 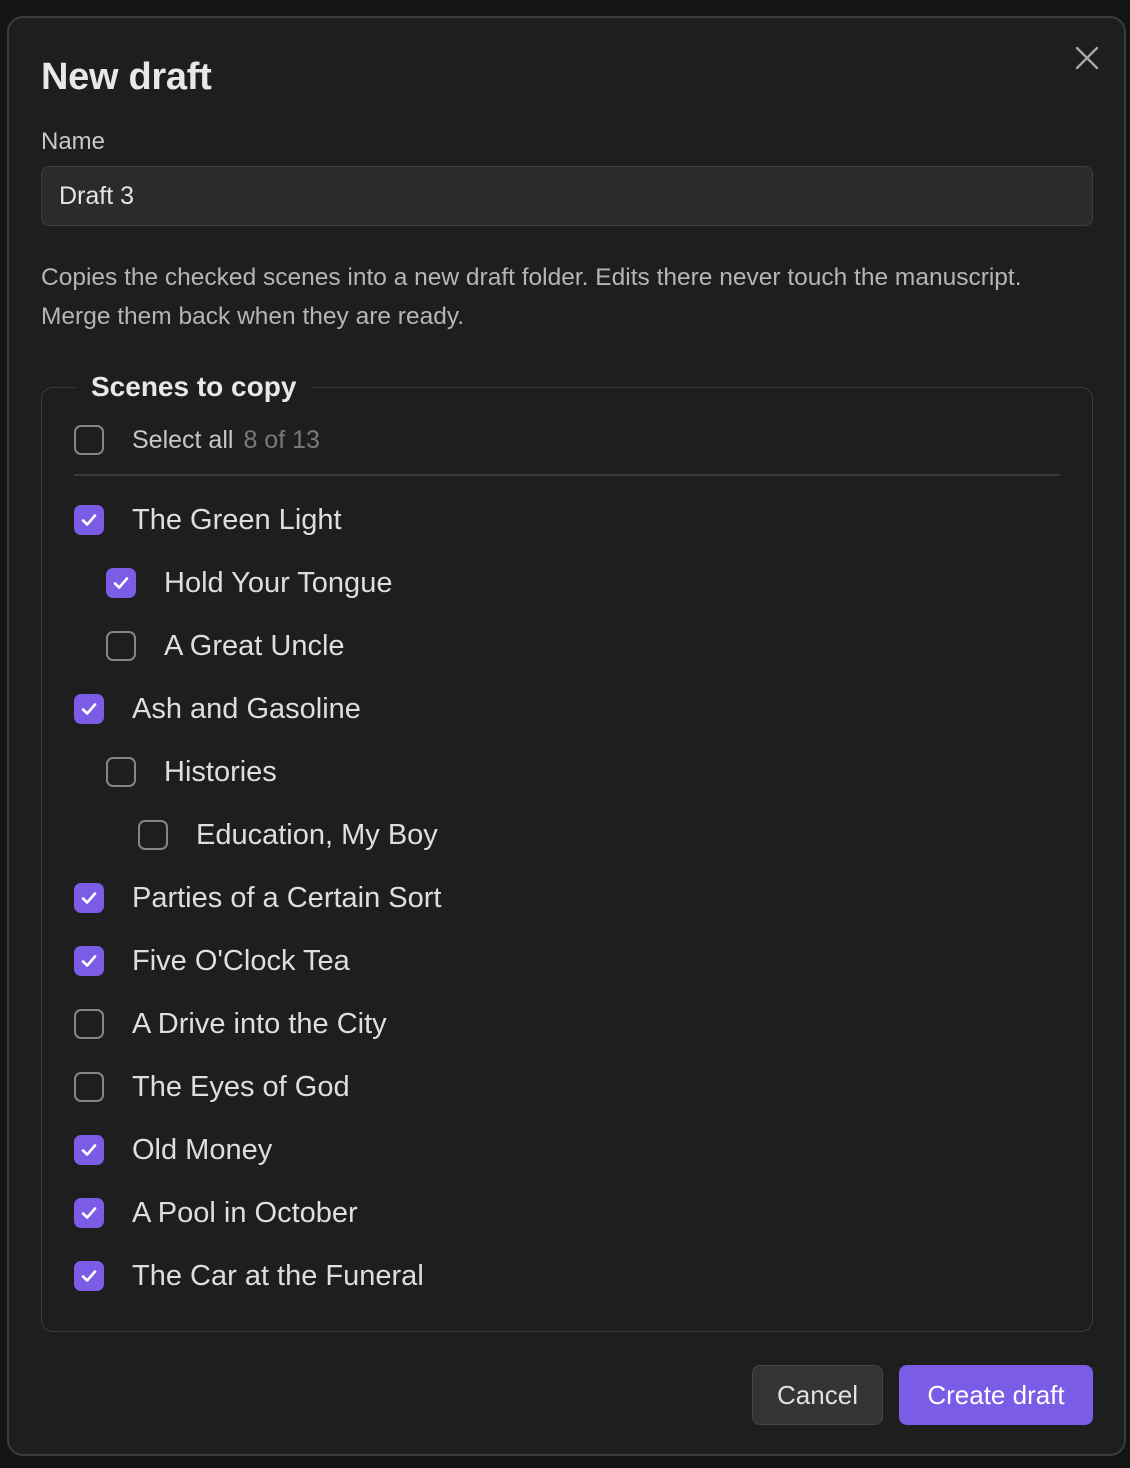 I want to click on scene-item: A Pool in October, so click(x=216, y=1213).